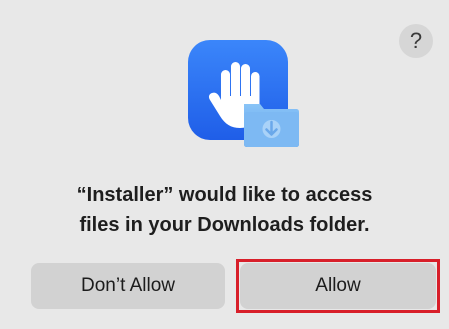 The height and width of the screenshot is (329, 449). I want to click on dont-allow-button: Don’t Allow, so click(128, 286).